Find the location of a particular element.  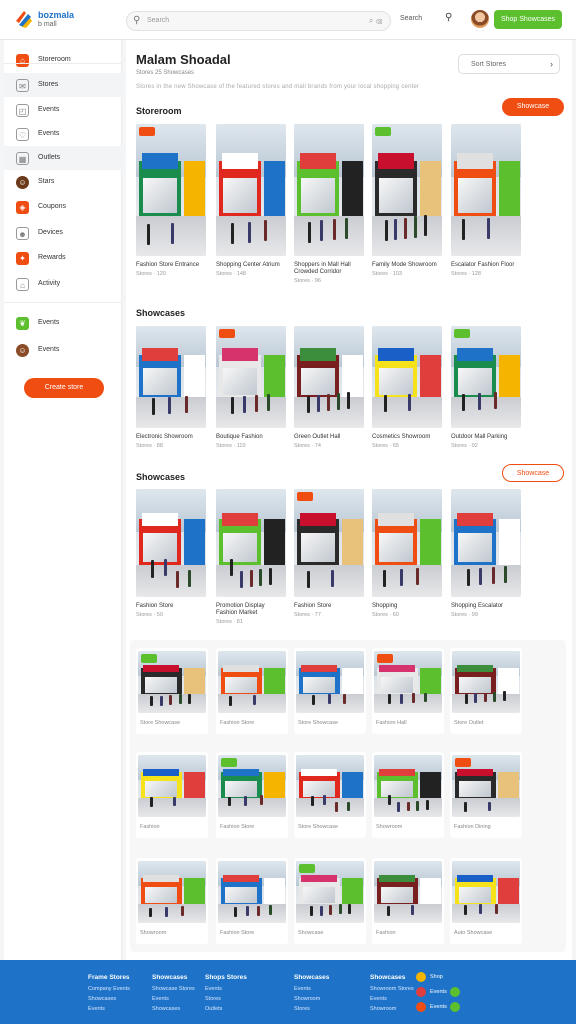

store-card: Shopping Escalator Stores · 99 is located at coordinates (486, 553).